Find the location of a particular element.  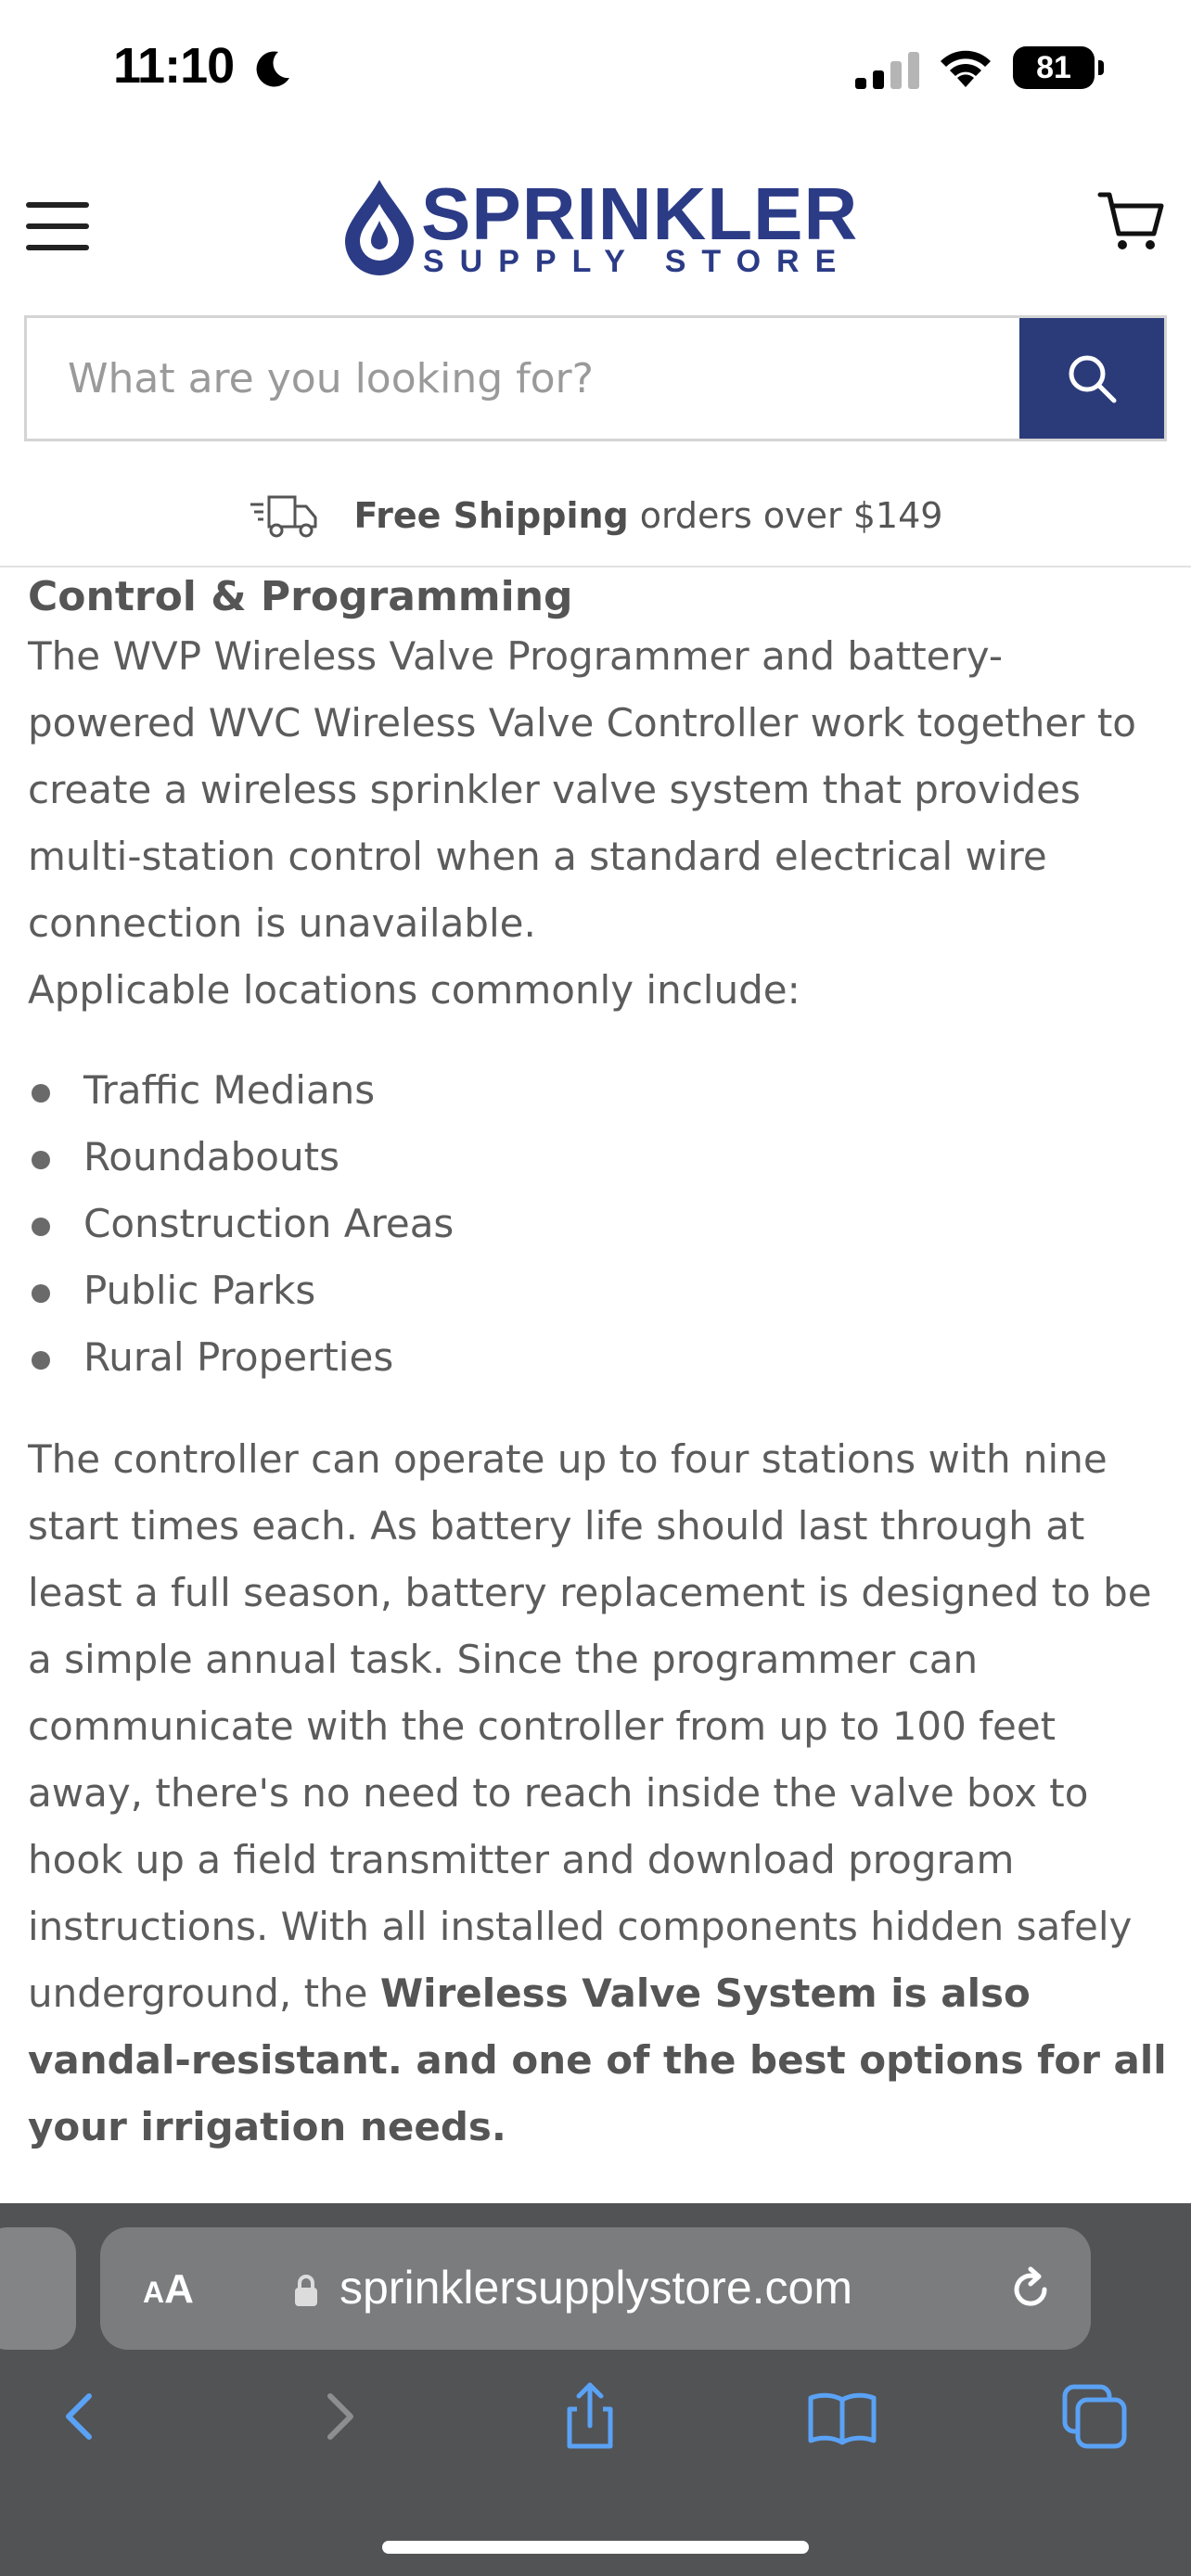

back-icon is located at coordinates (80, 2417).